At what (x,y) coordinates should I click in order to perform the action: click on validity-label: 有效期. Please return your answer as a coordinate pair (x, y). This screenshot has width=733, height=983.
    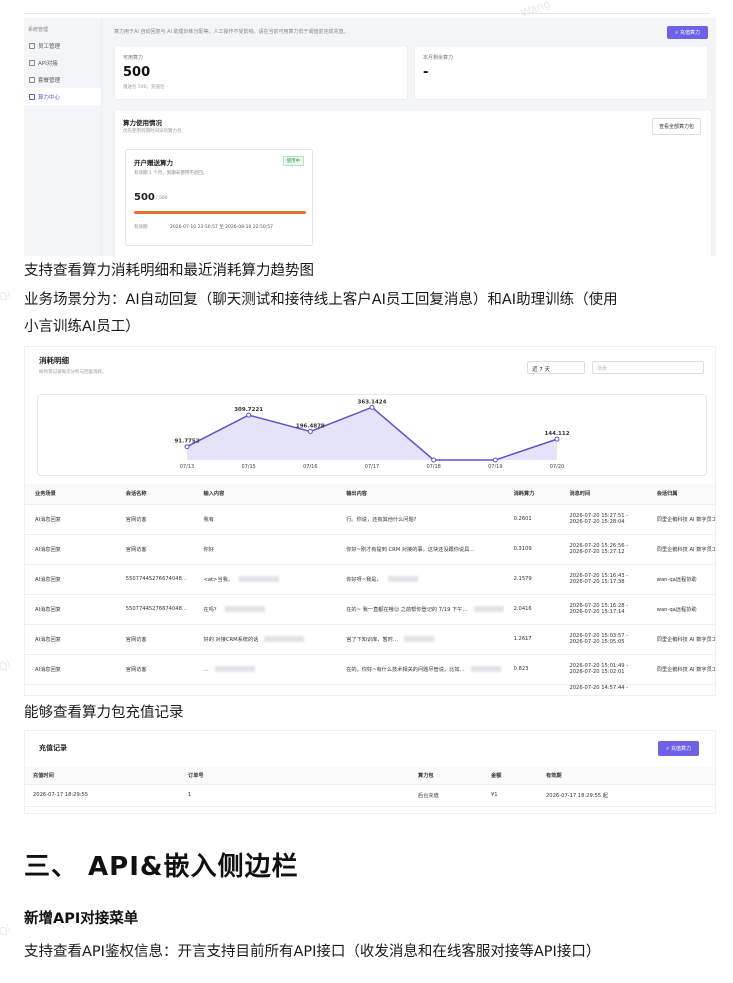
    Looking at the image, I should click on (141, 227).